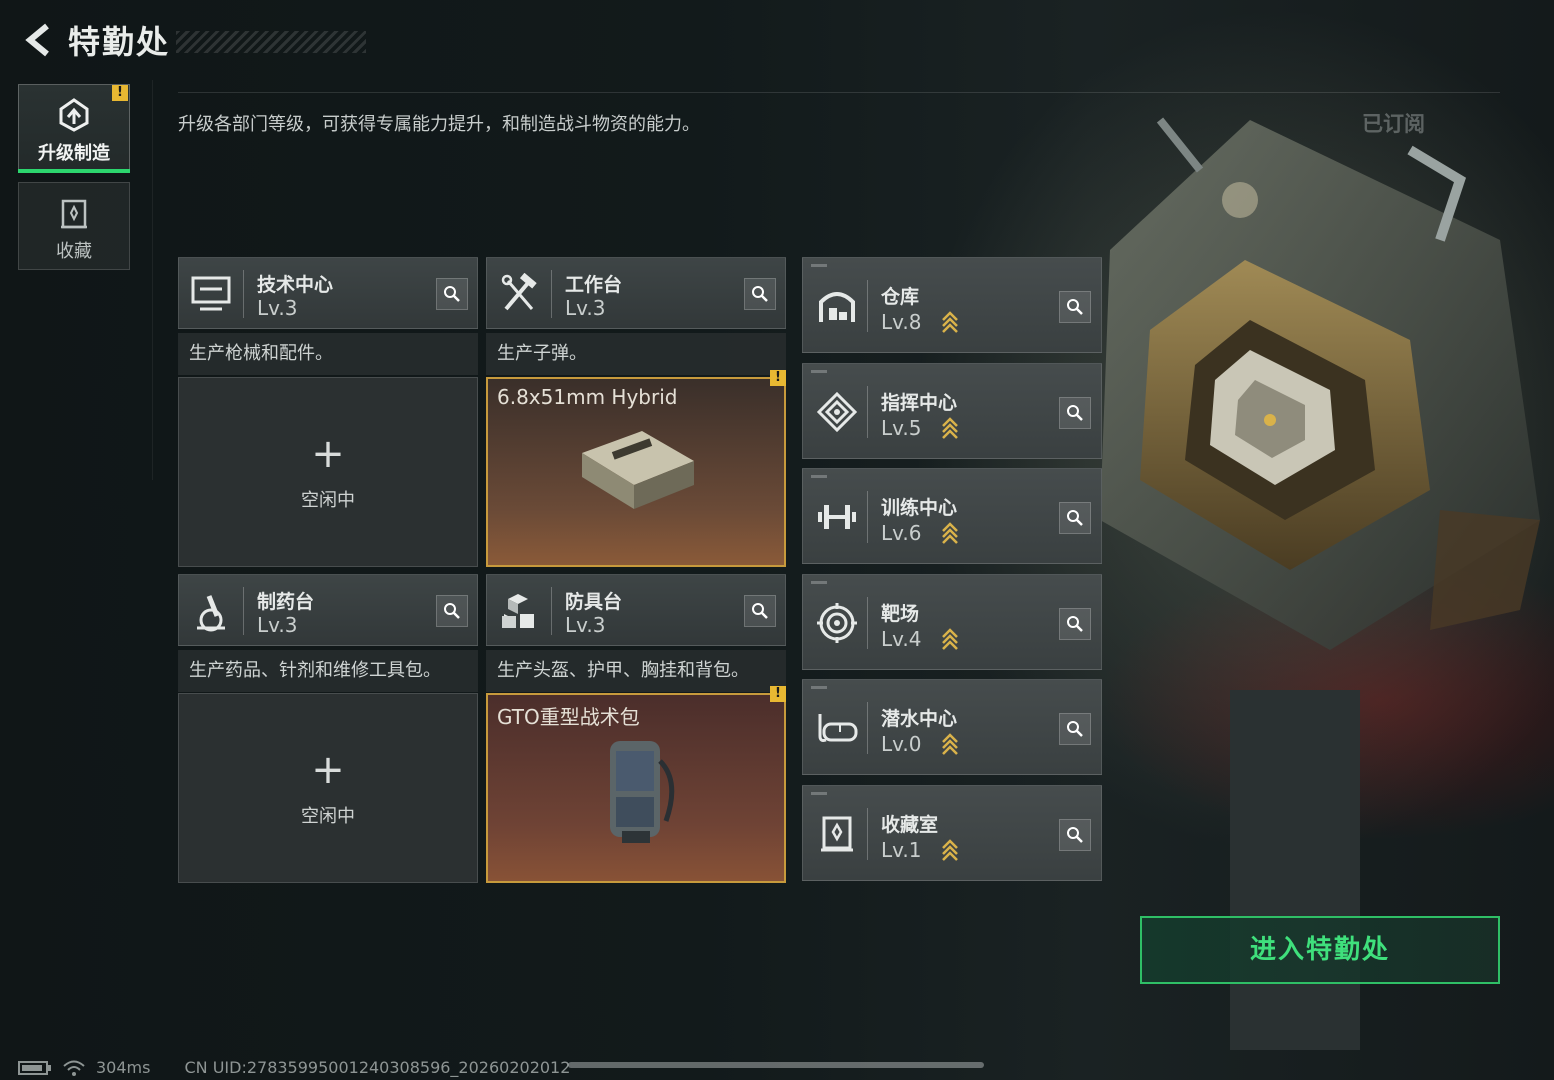 The width and height of the screenshot is (1554, 1080). Describe the element at coordinates (377, 1067) in the screenshot. I see `user-uid: CN UID:27835995001240308596_20260202012` at that location.